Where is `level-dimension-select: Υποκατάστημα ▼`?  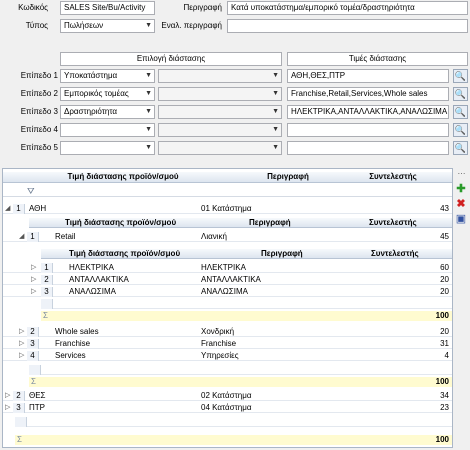
level-dimension-select: Υποκατάστημα ▼ is located at coordinates (107, 76).